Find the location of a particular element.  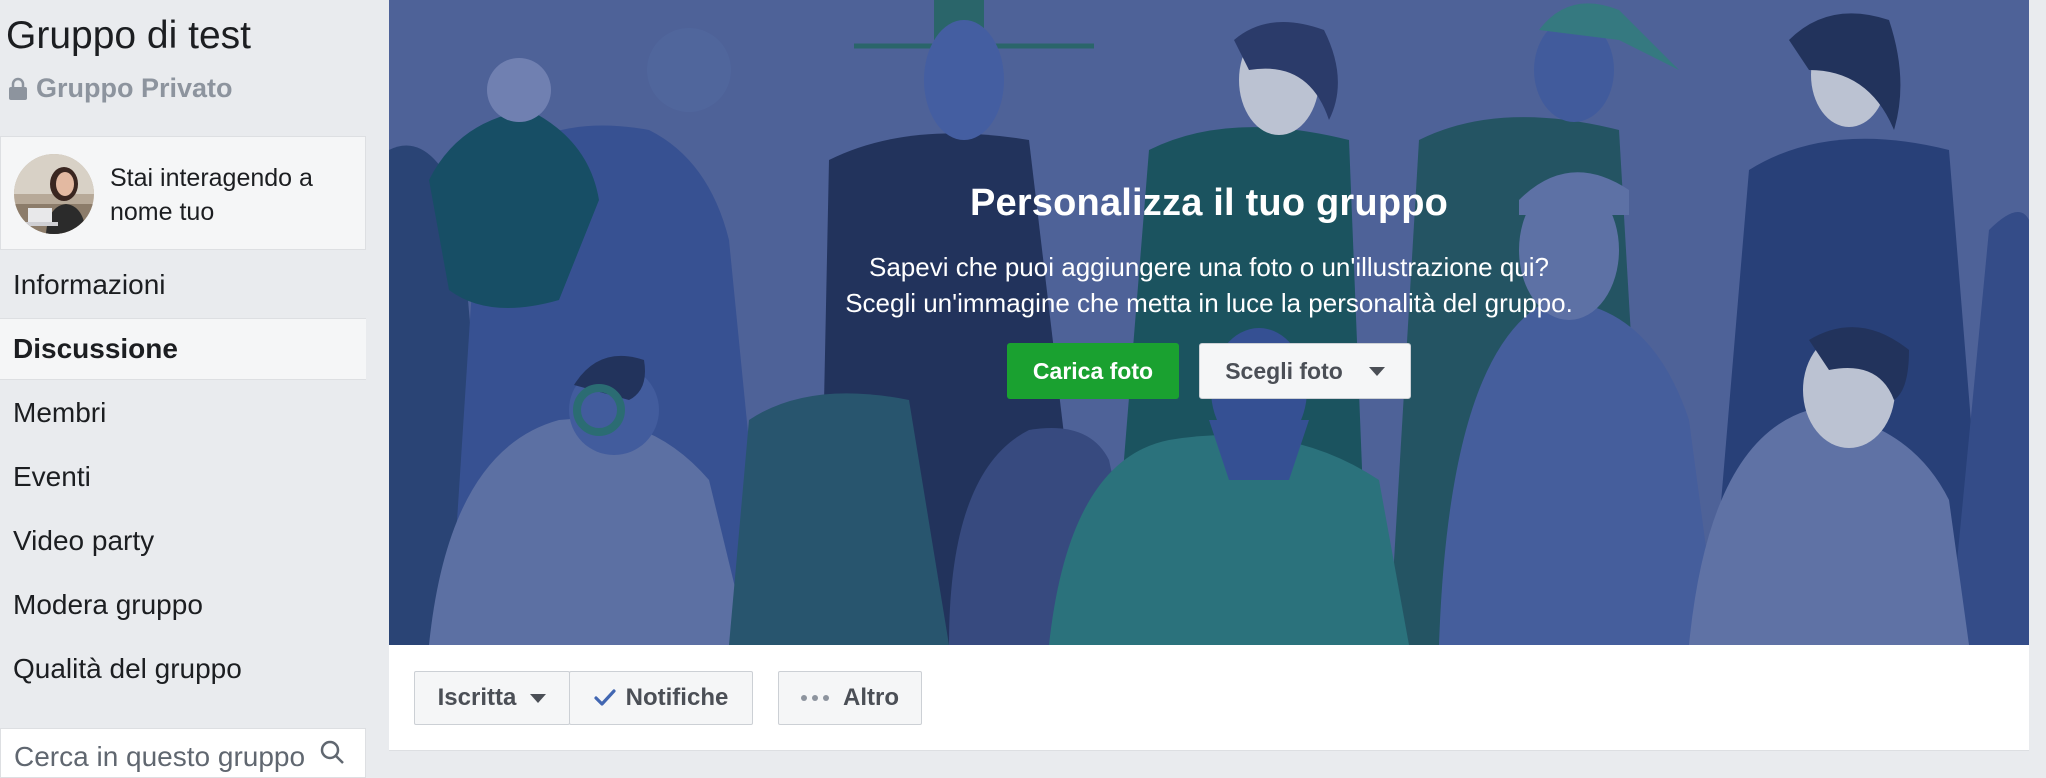

notifications-button: Notifiche is located at coordinates (661, 698).